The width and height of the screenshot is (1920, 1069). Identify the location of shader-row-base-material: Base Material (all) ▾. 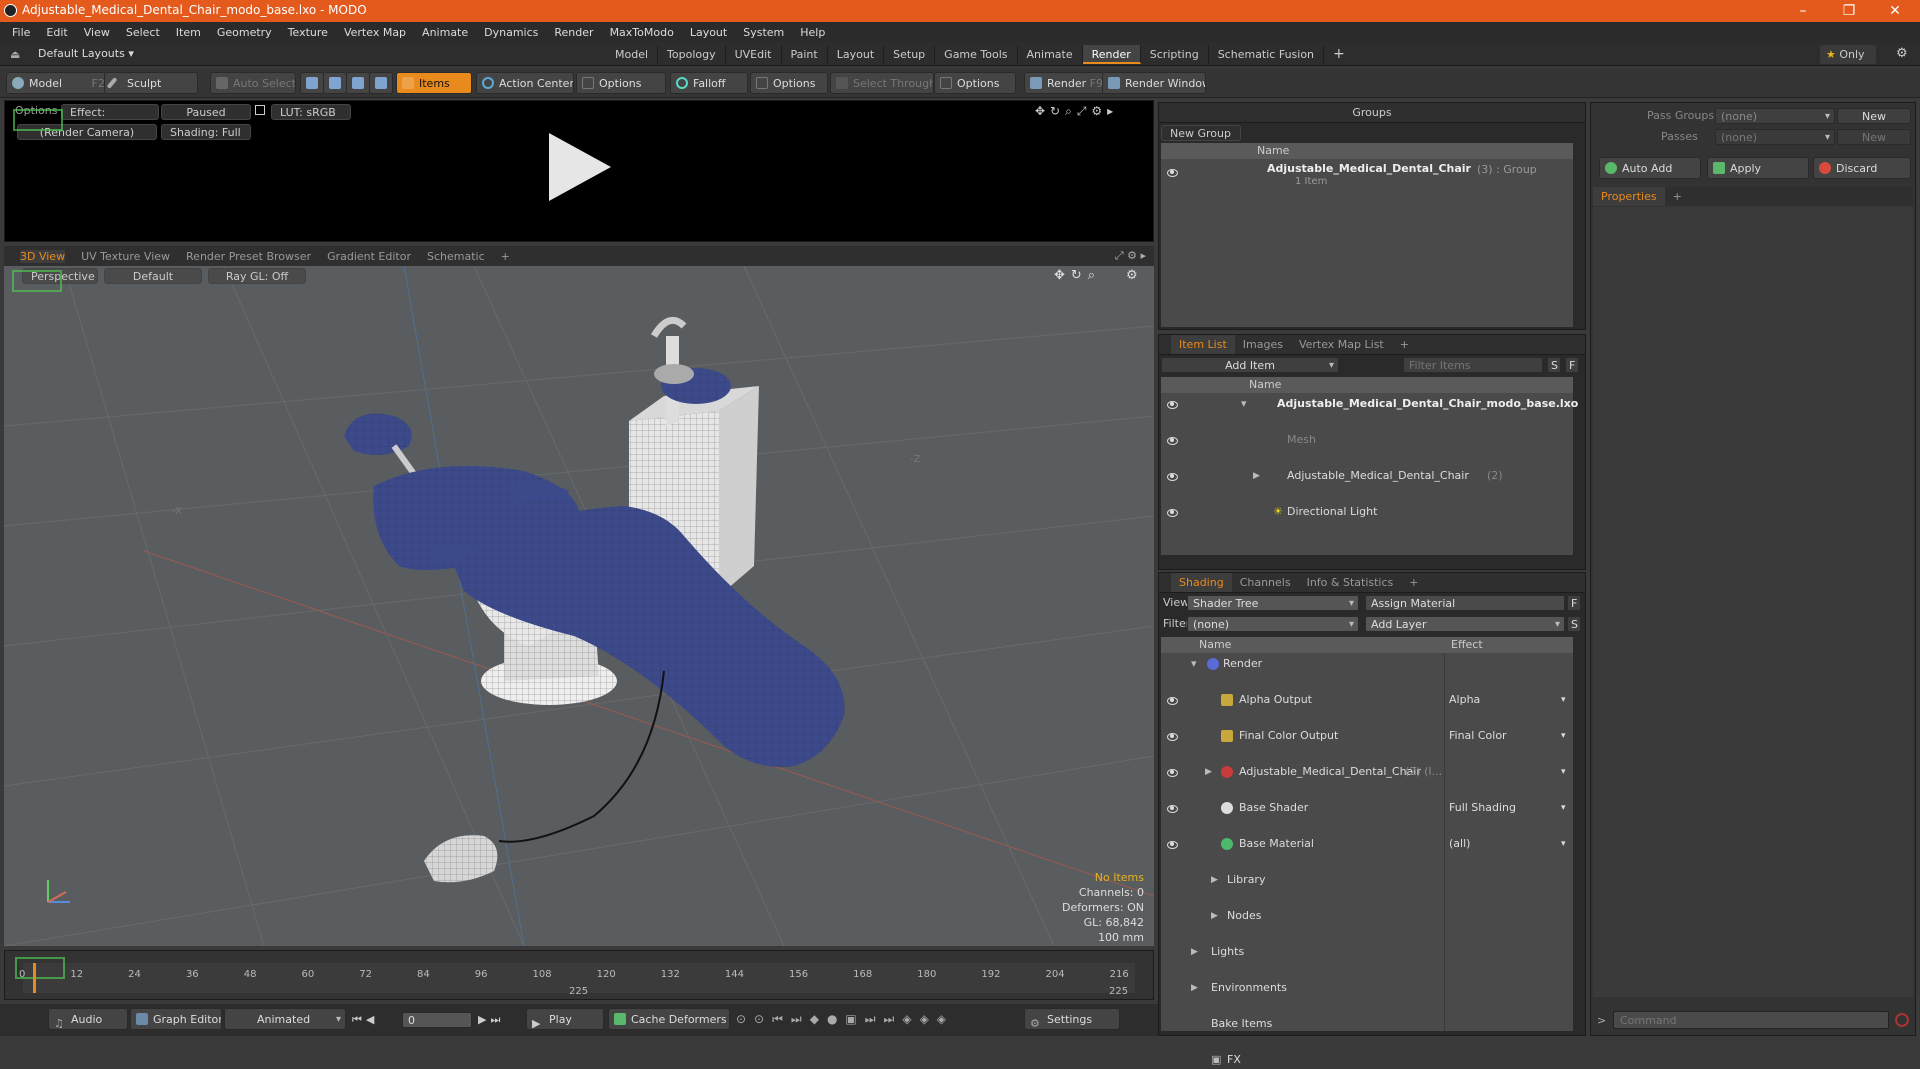
(1367, 844).